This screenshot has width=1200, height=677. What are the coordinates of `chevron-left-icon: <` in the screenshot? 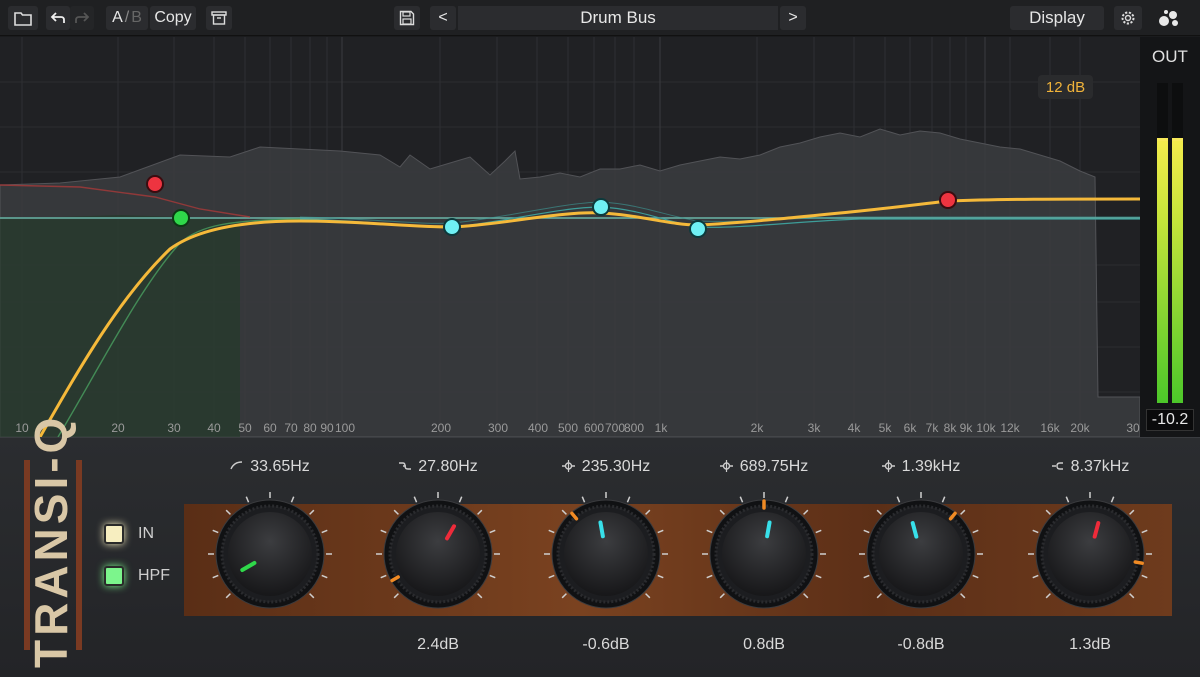 It's located at (443, 17).